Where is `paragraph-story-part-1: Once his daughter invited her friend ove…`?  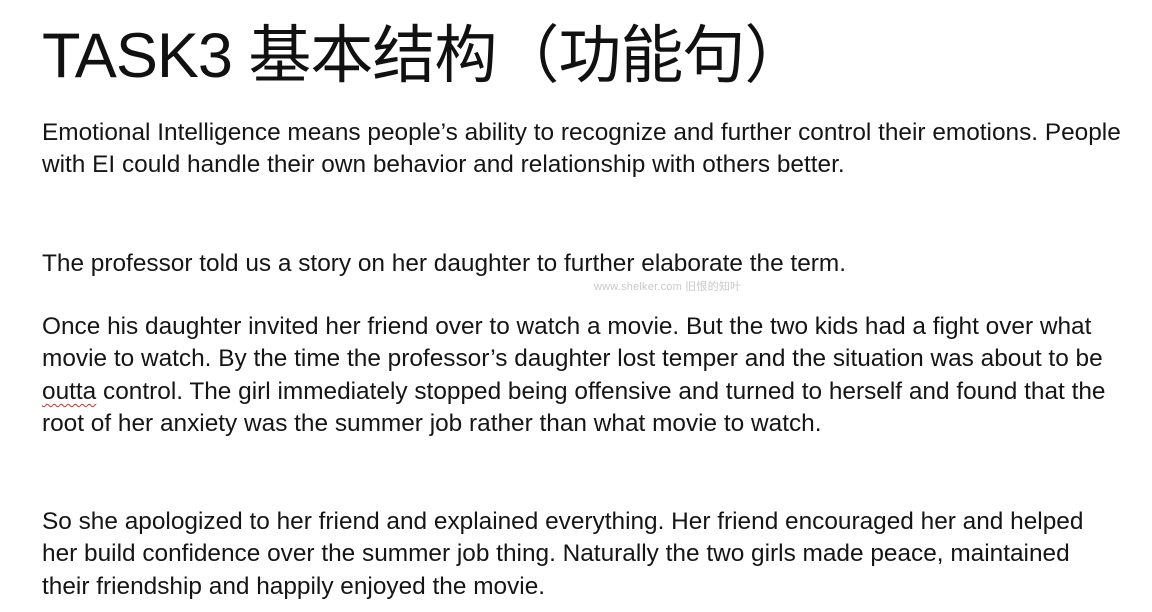 paragraph-story-part-1: Once his daughter invited her friend ove… is located at coordinates (572, 343).